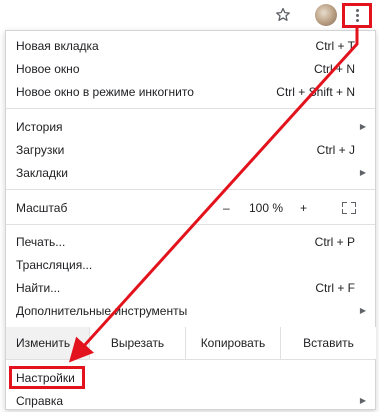 Image resolution: width=379 pixels, height=412 pixels. What do you see at coordinates (326, 15) in the screenshot?
I see `avatar` at bounding box center [326, 15].